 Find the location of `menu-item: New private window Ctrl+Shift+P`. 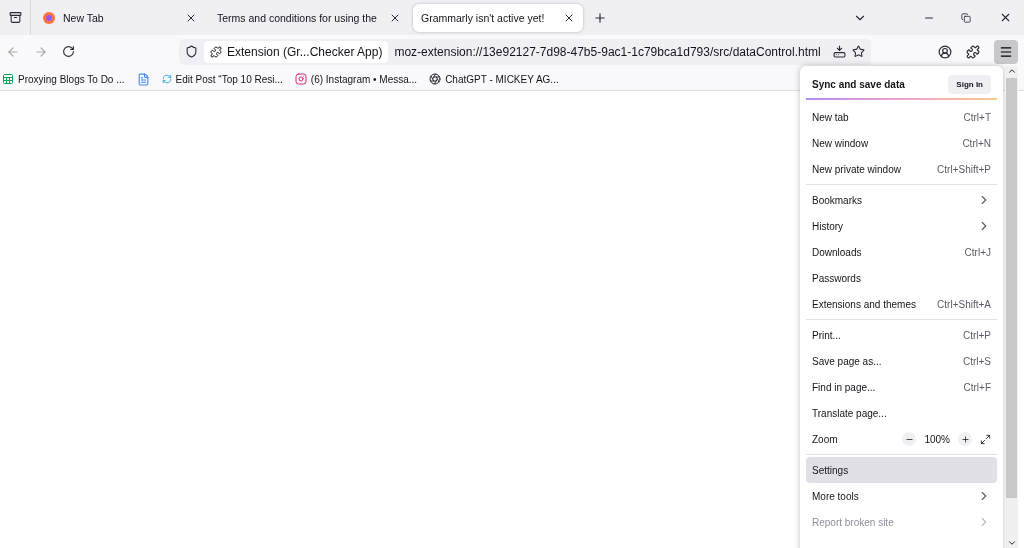

menu-item: New private window Ctrl+Shift+P is located at coordinates (901, 169).